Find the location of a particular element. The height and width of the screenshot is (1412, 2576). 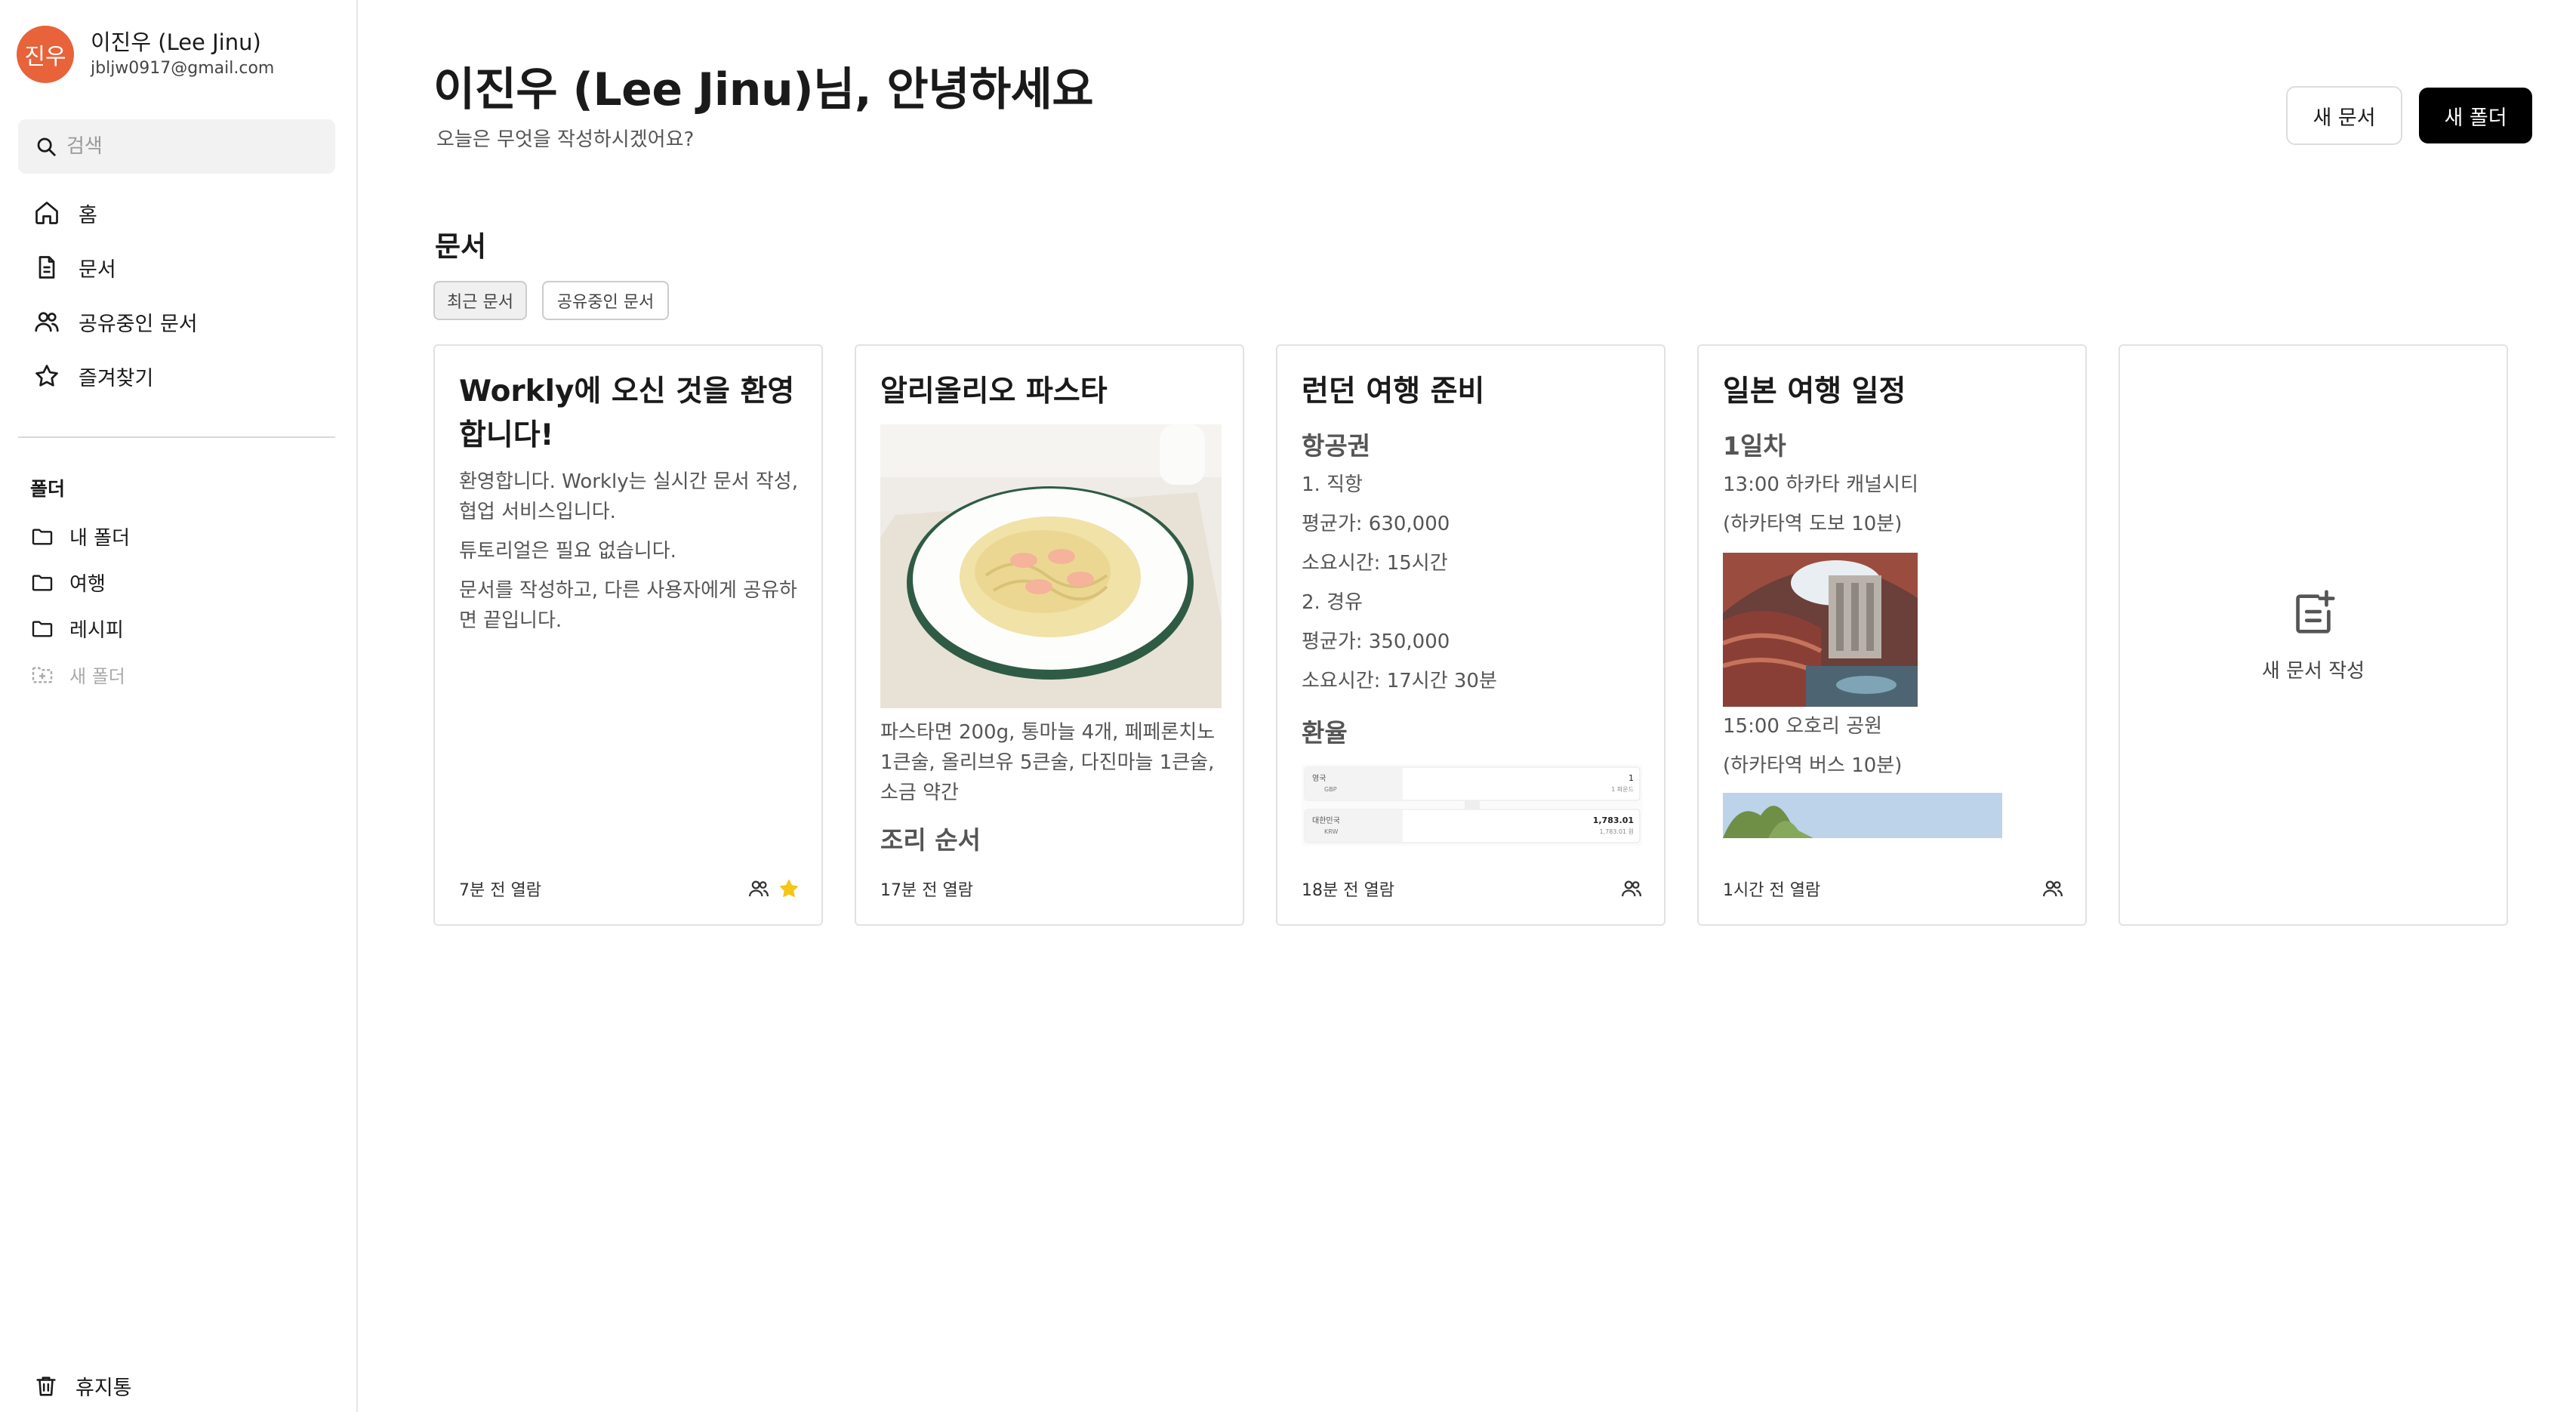

nav-item-home: 홈 is located at coordinates (176, 213).